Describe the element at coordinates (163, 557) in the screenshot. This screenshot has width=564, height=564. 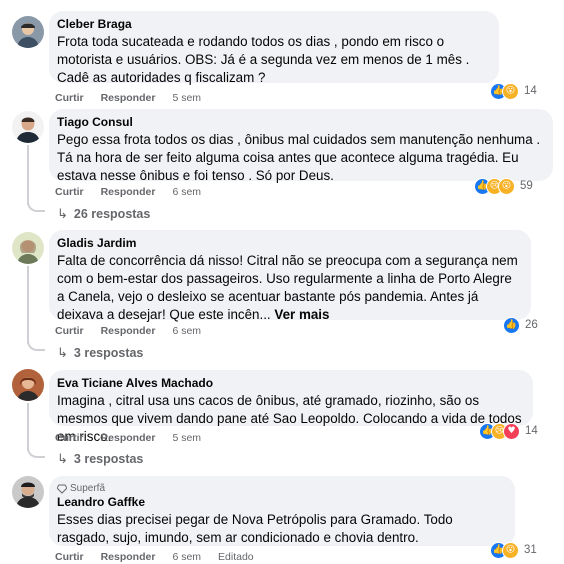
I see `comment-actions: Curtir Responder 6 sem Editado` at that location.